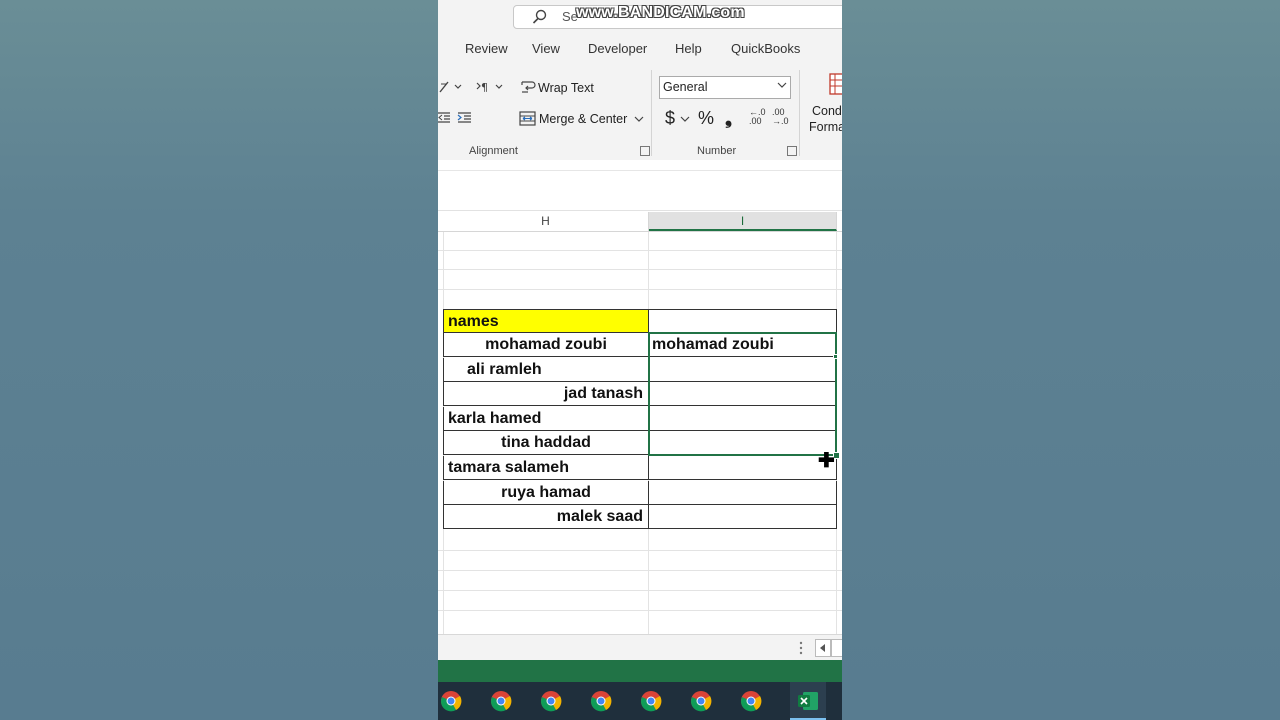  I want to click on number-group-label: Number, so click(717, 151).